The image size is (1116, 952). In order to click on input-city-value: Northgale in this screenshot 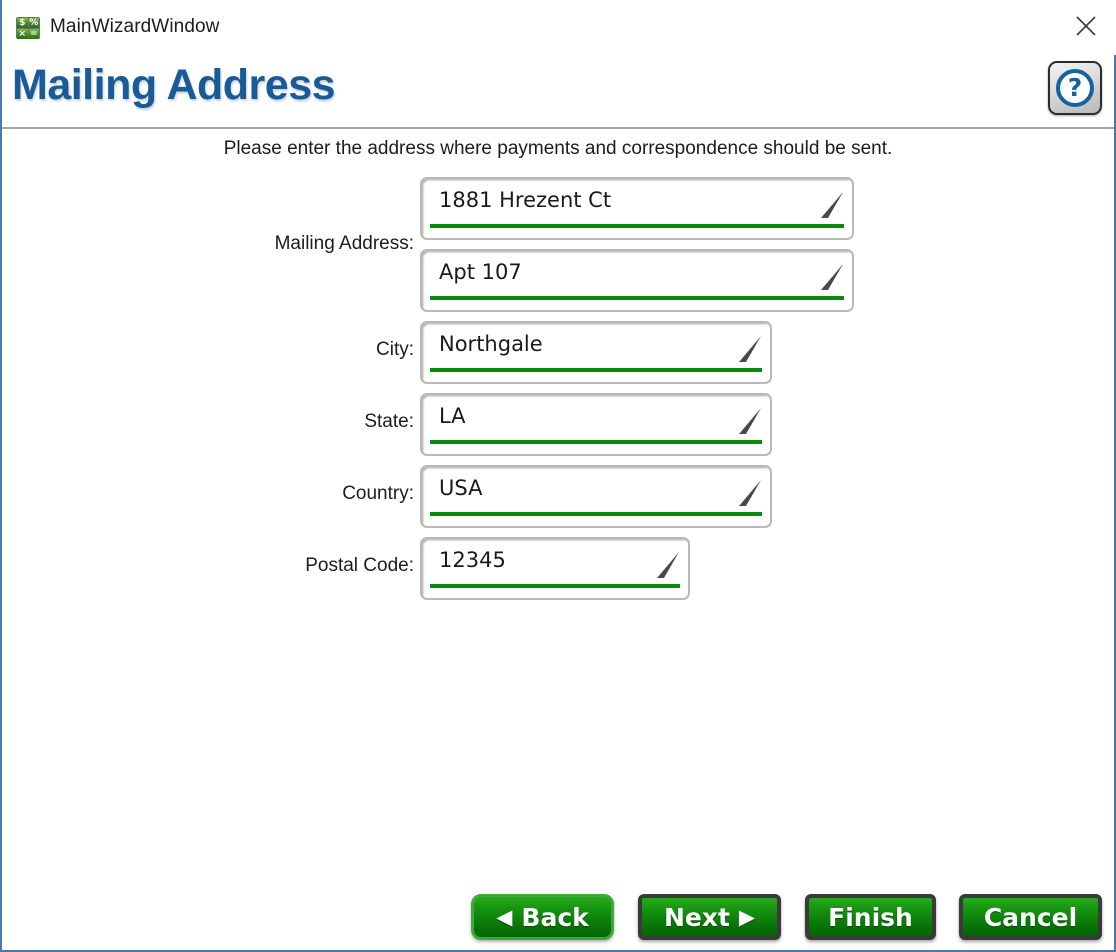, I will do `click(491, 344)`.